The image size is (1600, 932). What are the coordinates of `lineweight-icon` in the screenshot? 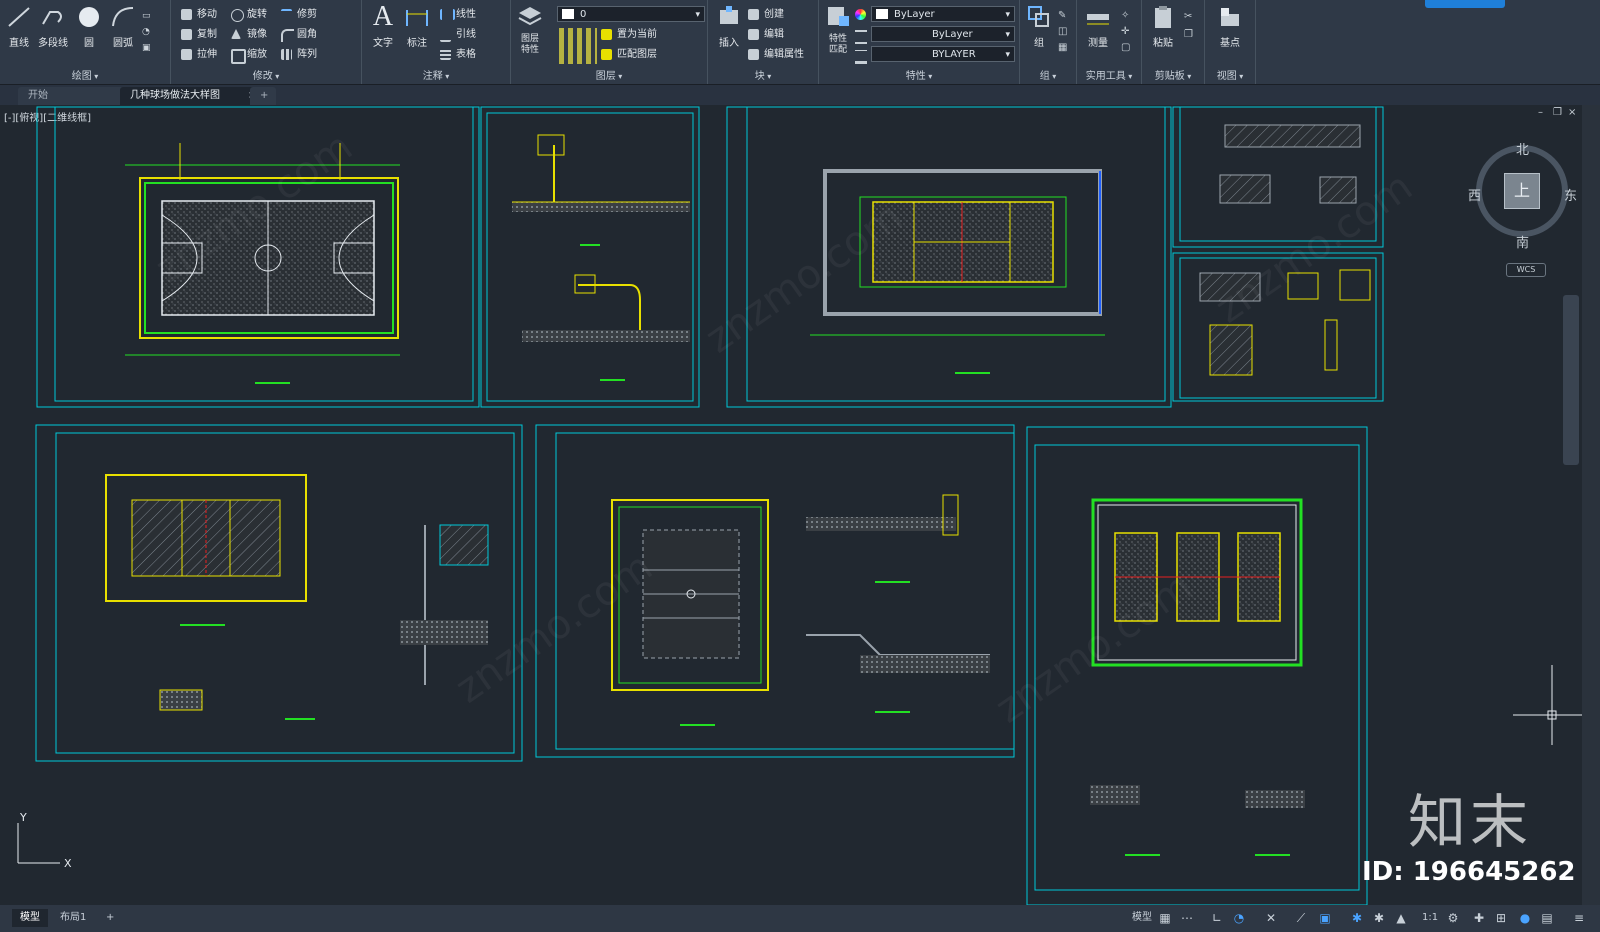 It's located at (861, 57).